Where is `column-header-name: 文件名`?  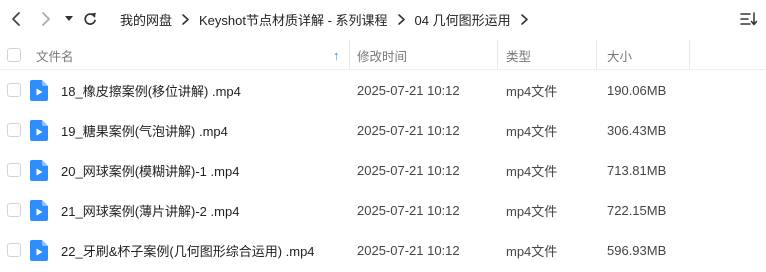
column-header-name: 文件名 is located at coordinates (191, 55).